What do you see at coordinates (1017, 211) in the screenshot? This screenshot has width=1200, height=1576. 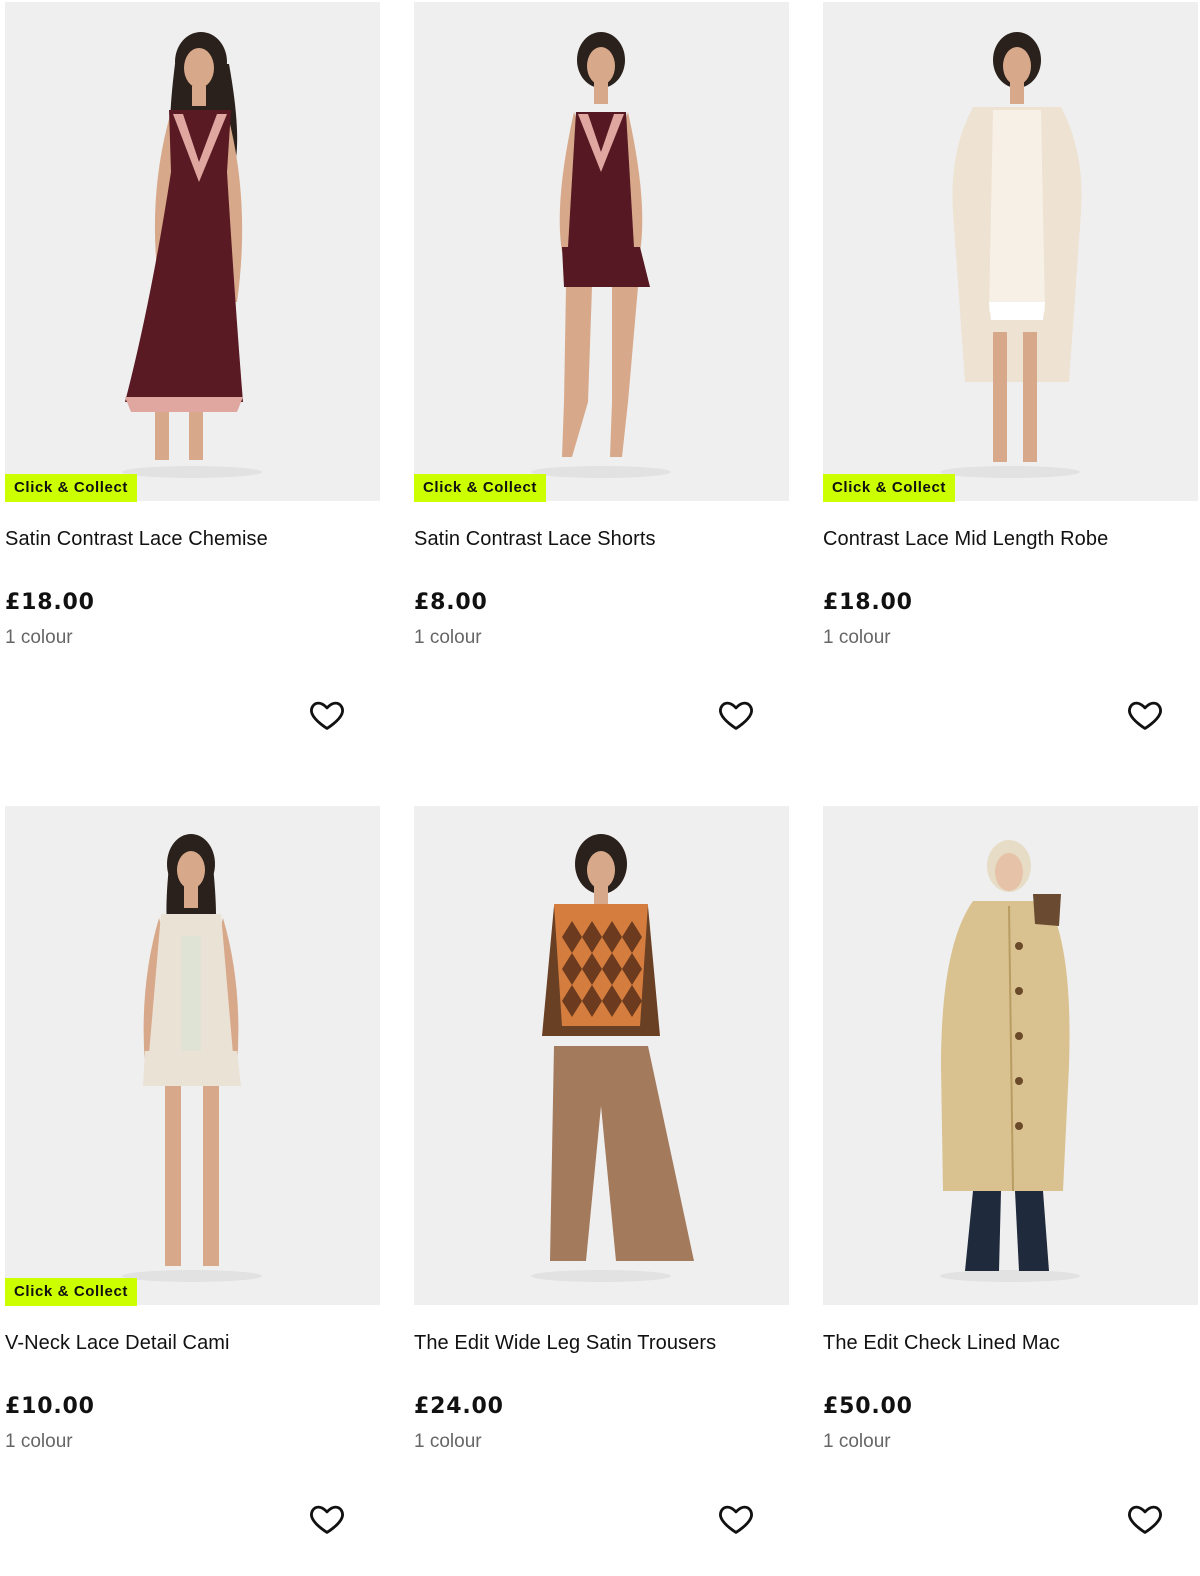 I see `slip-garment` at bounding box center [1017, 211].